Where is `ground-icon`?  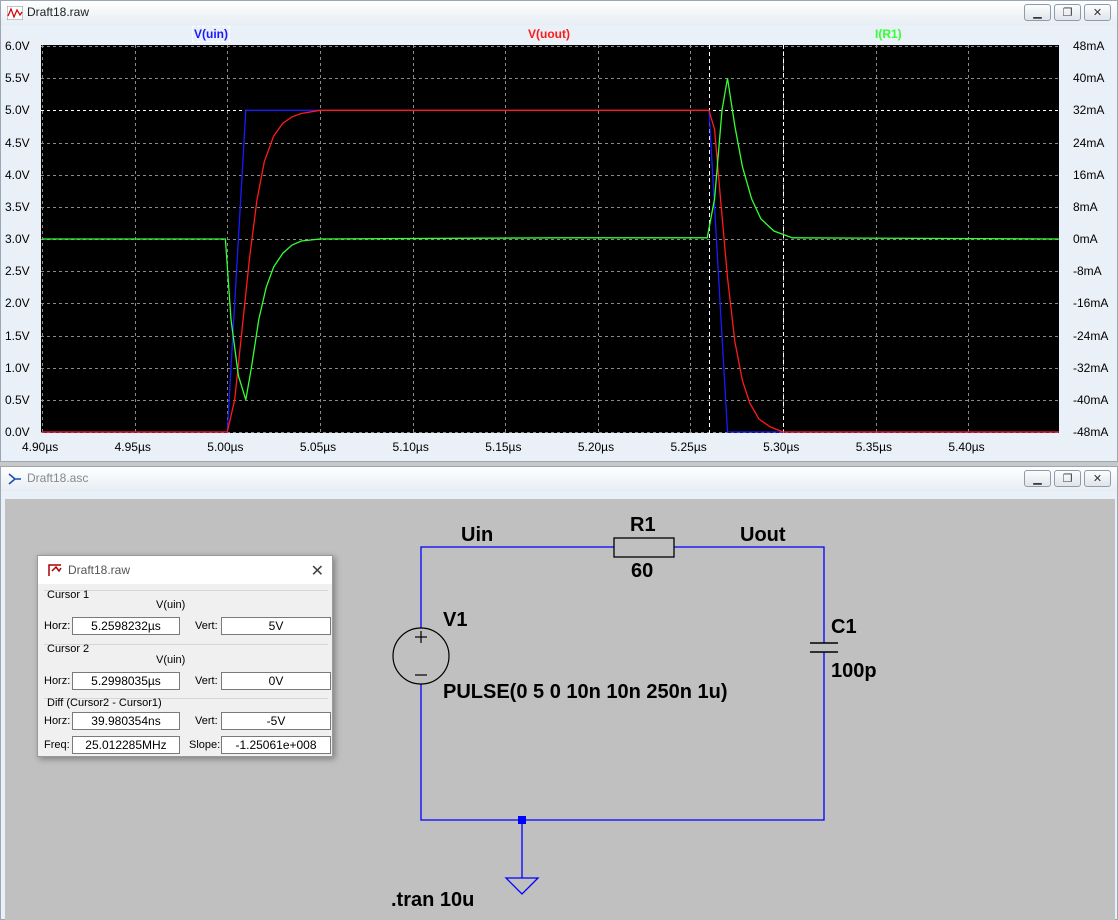
ground-icon is located at coordinates (522, 886).